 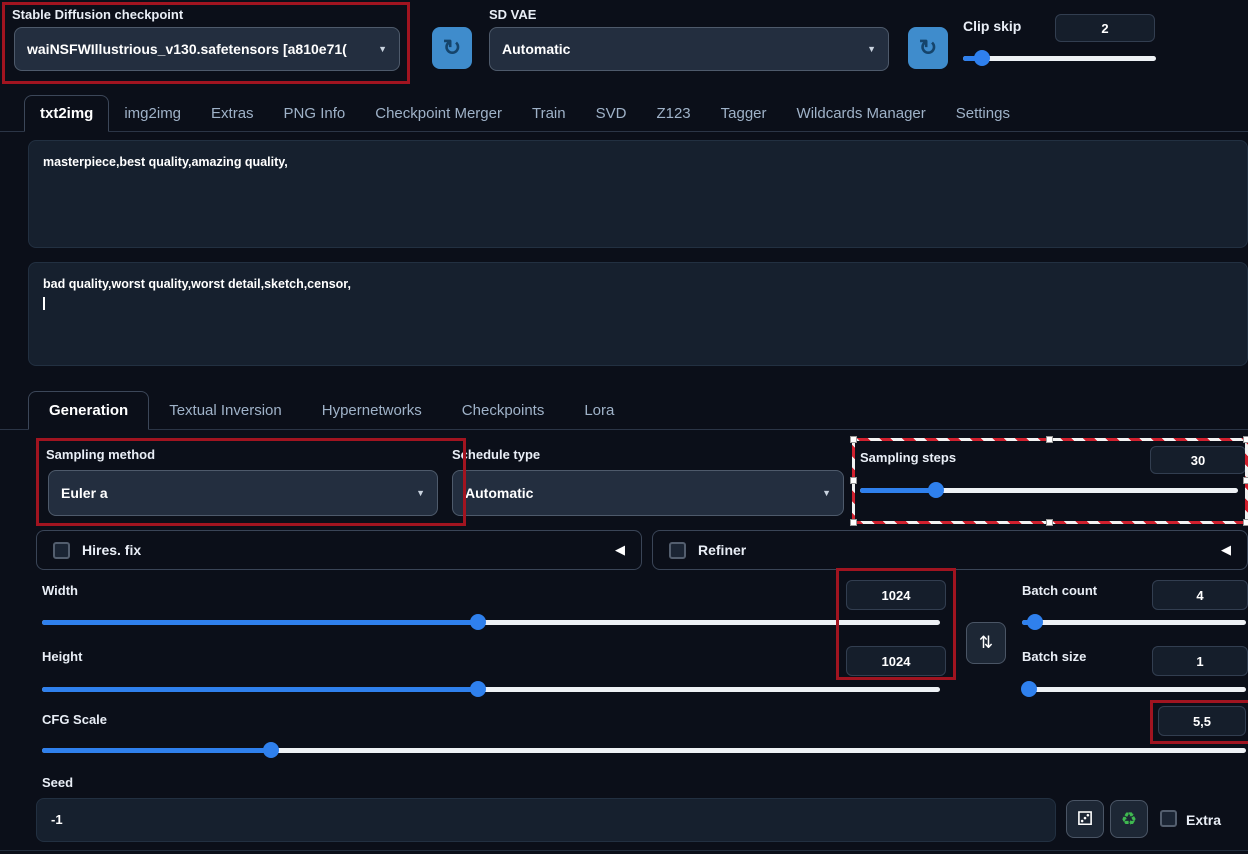 I want to click on tab-lora: Lora, so click(x=599, y=410).